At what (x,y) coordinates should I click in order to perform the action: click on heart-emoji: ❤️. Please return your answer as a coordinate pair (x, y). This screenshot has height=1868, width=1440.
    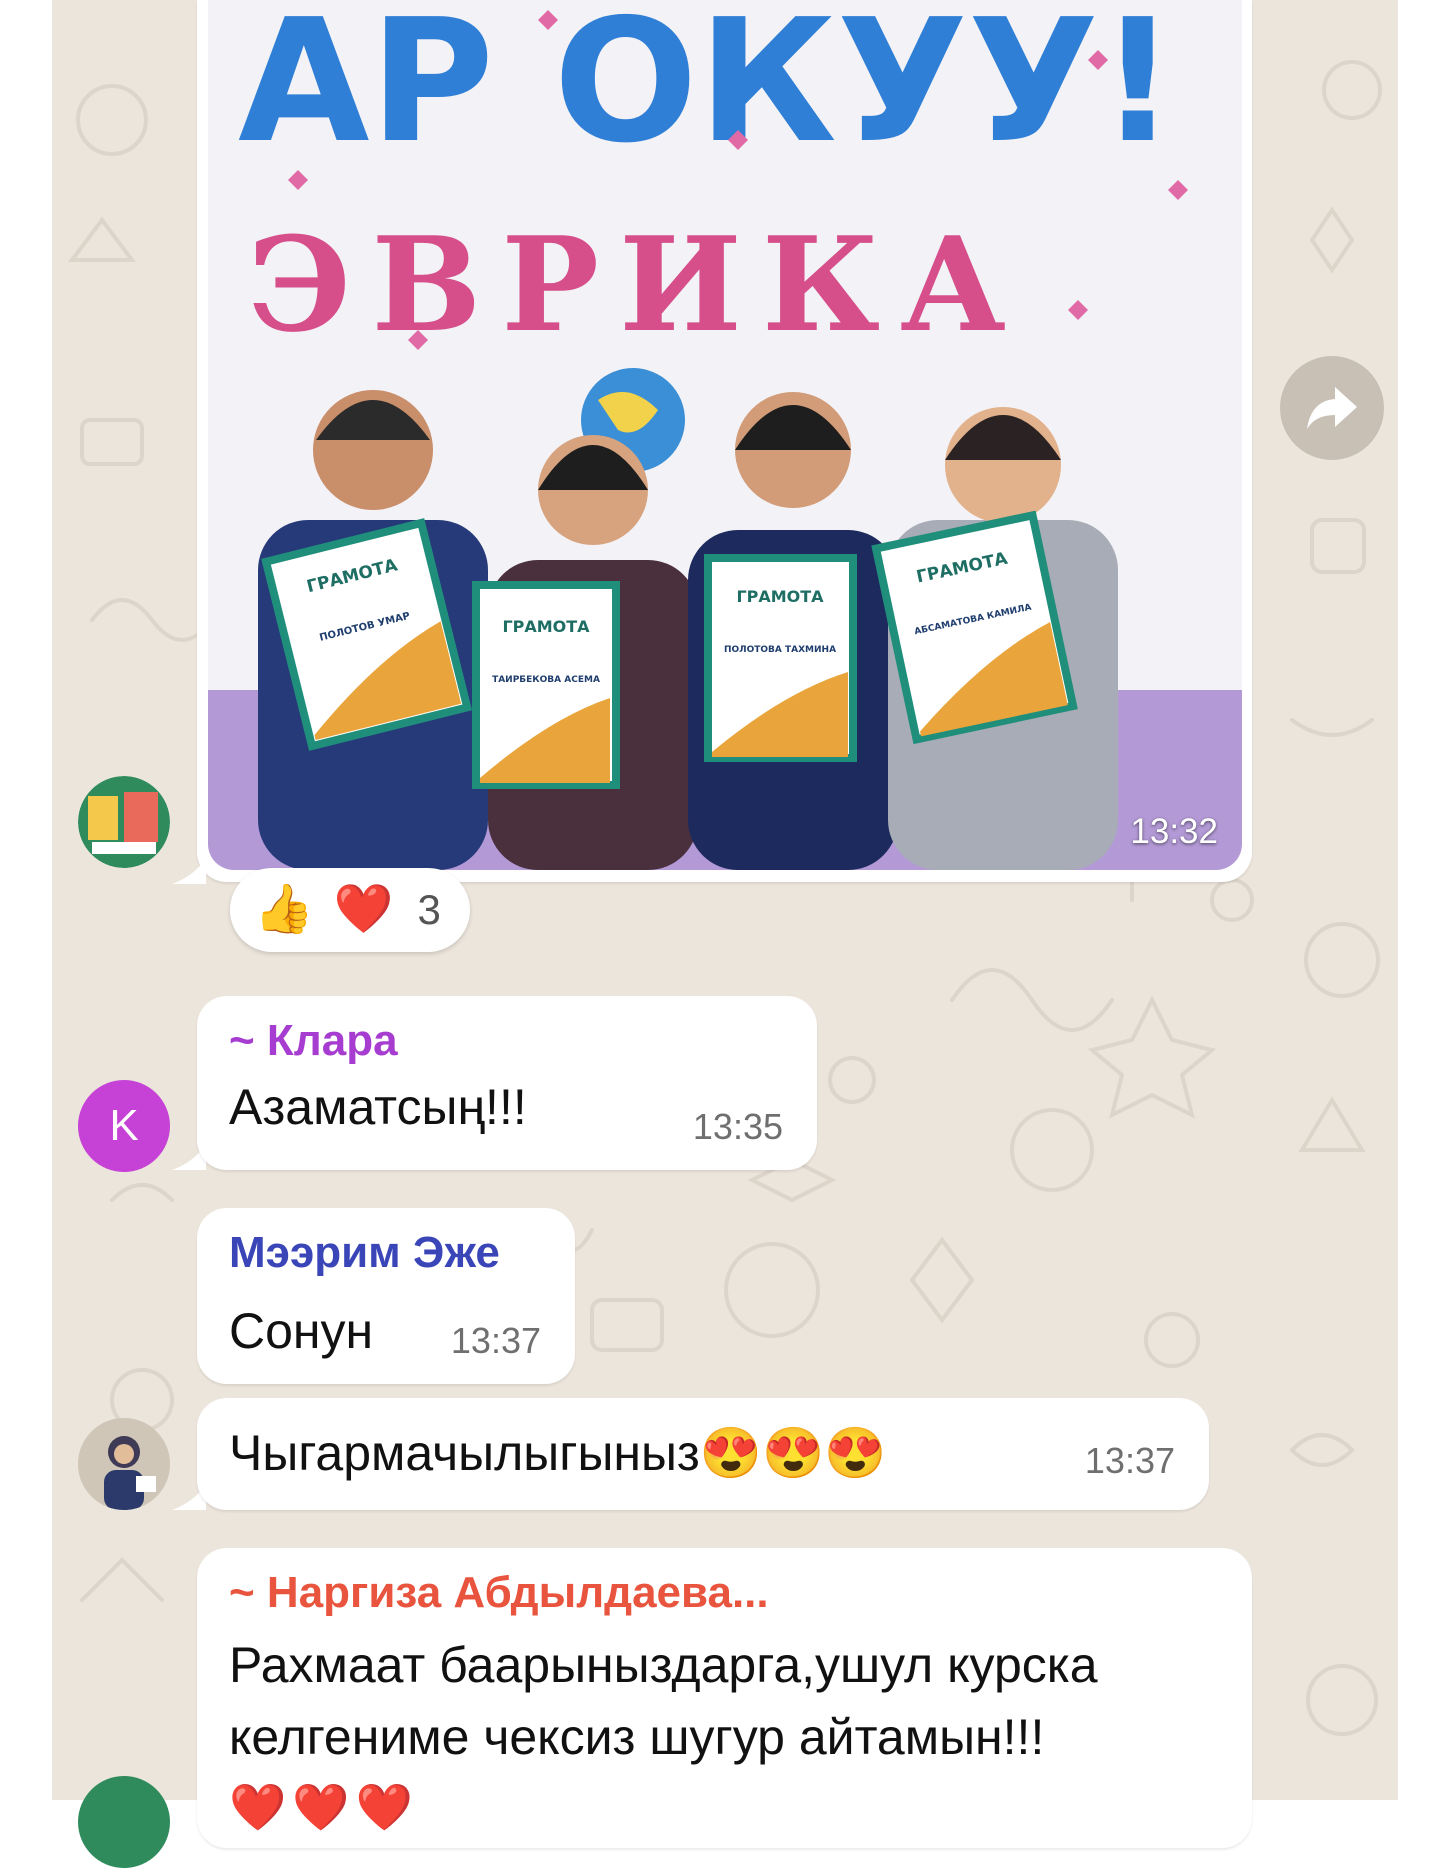
    Looking at the image, I should click on (363, 909).